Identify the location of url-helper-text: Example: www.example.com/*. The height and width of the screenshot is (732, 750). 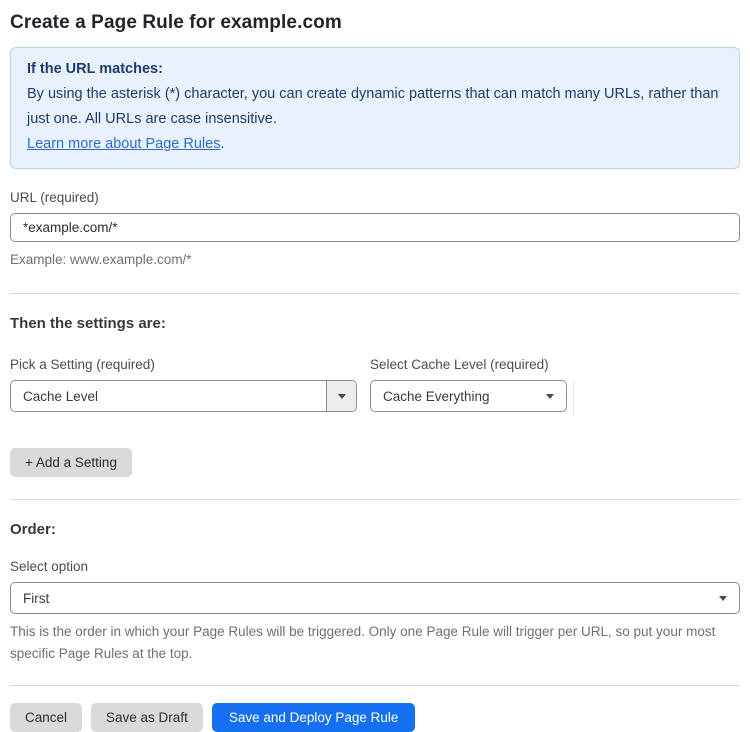
(101, 259).